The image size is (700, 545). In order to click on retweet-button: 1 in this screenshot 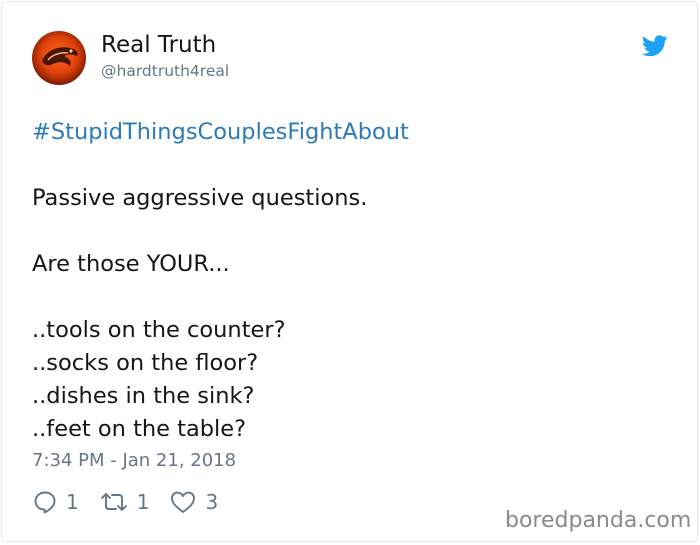, I will do `click(124, 502)`.